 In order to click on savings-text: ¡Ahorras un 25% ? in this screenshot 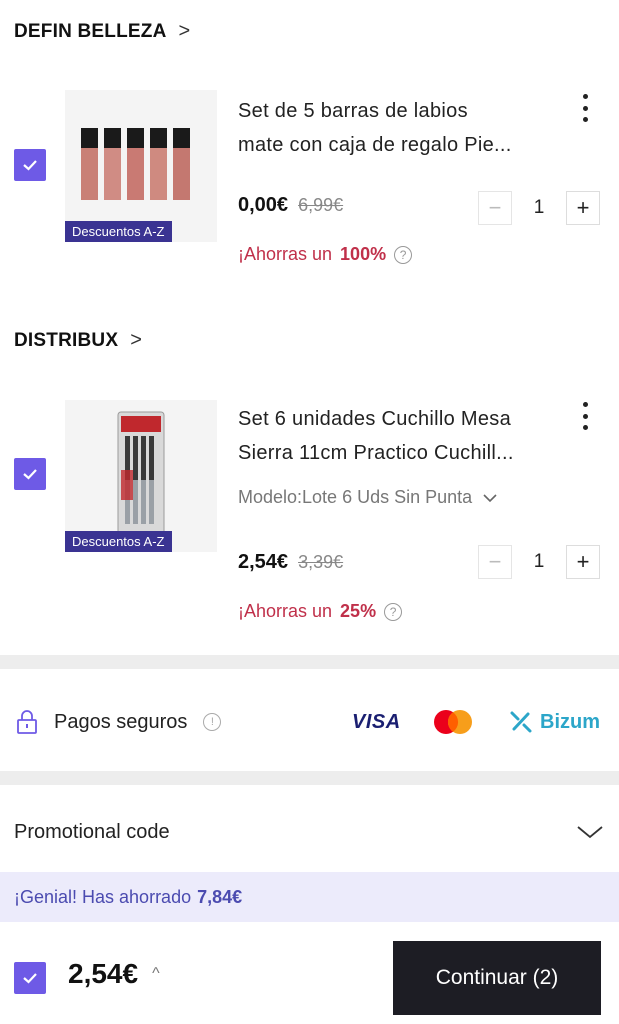, I will do `click(320, 611)`.